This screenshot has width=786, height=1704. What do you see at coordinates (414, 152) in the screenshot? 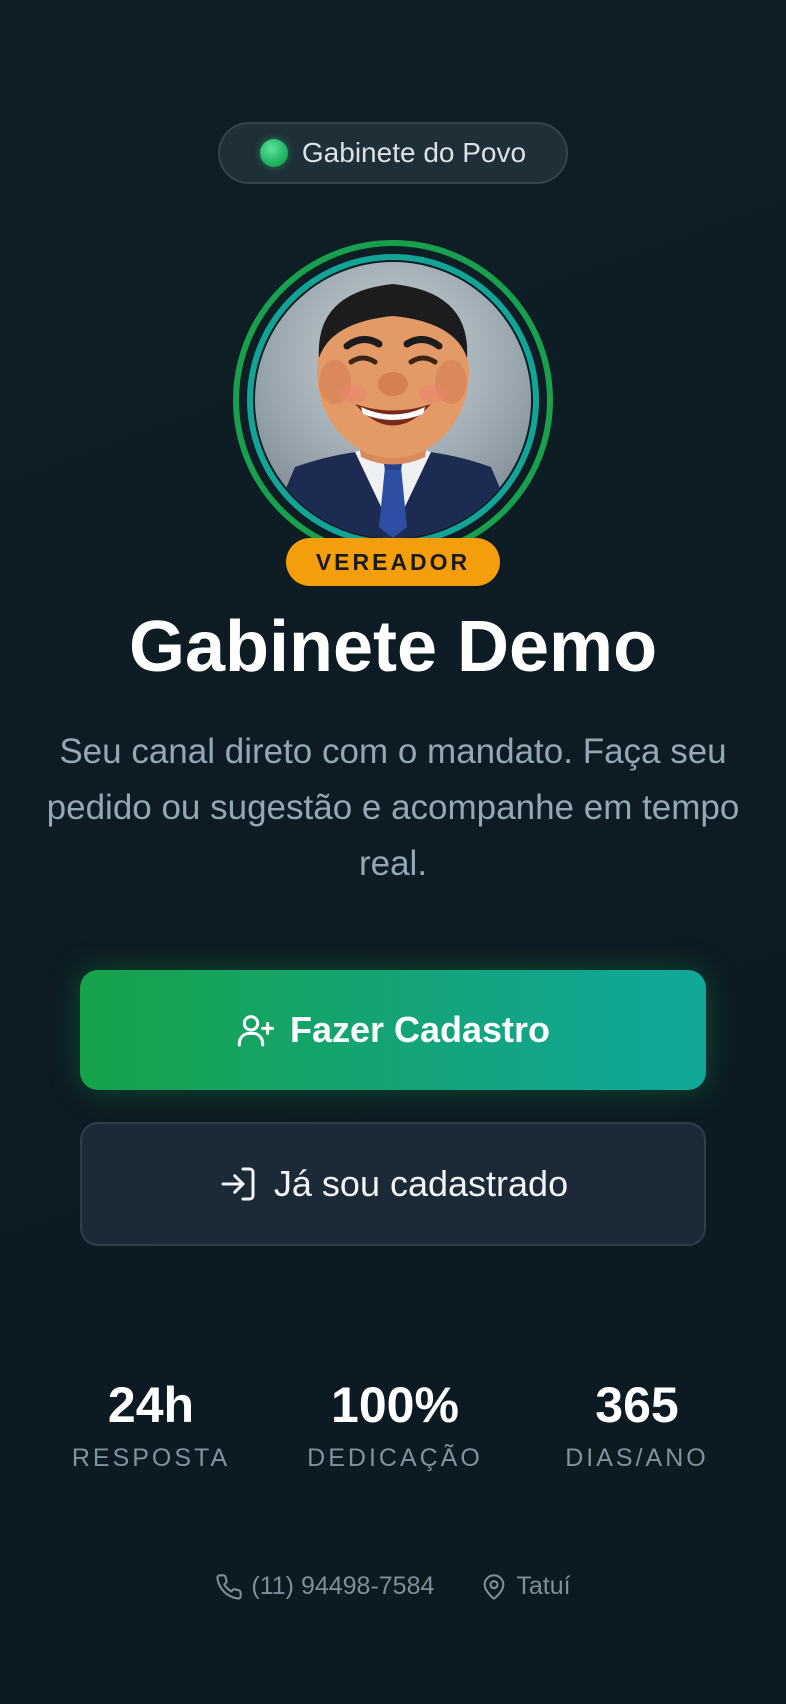
I see `brand-pill-label: Gabinete do Povo` at bounding box center [414, 152].